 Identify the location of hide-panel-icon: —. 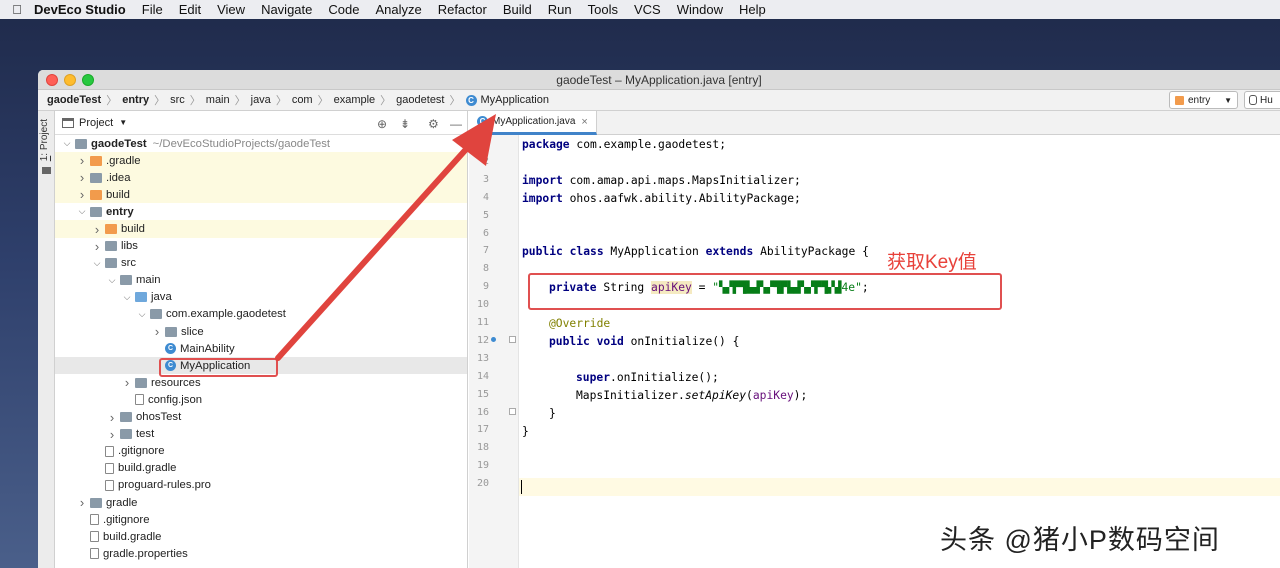
(456, 124).